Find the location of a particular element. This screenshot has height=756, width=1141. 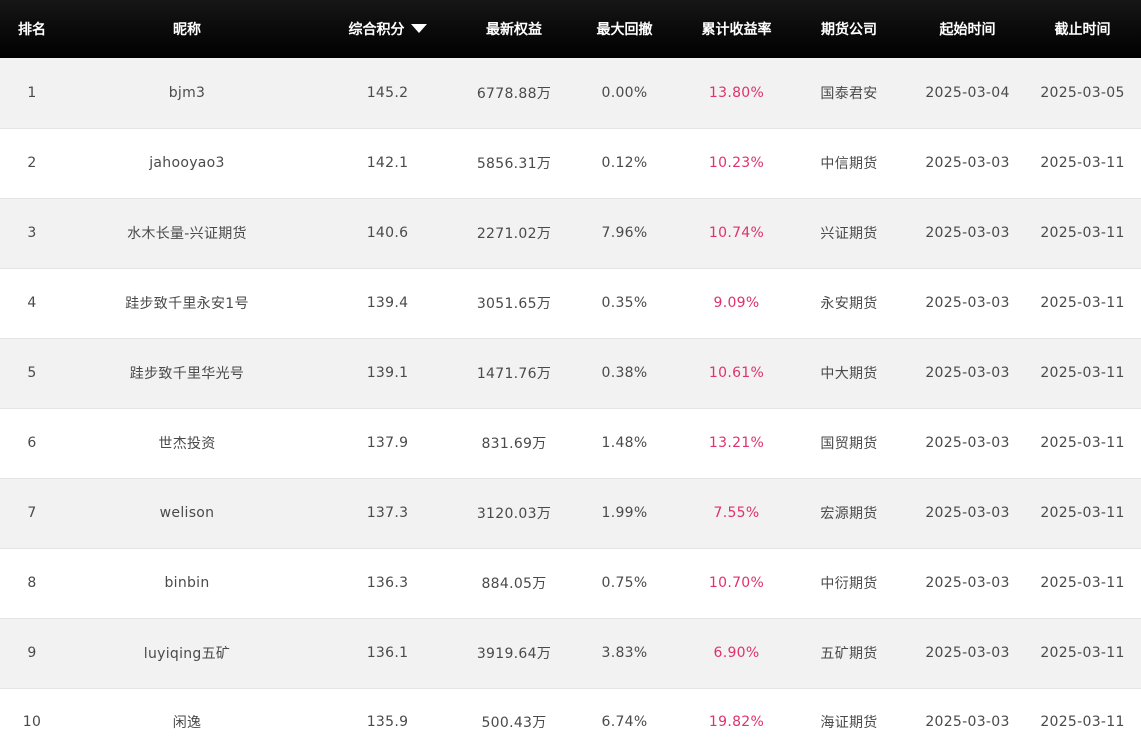

cell-nickname: binbin is located at coordinates (187, 582).